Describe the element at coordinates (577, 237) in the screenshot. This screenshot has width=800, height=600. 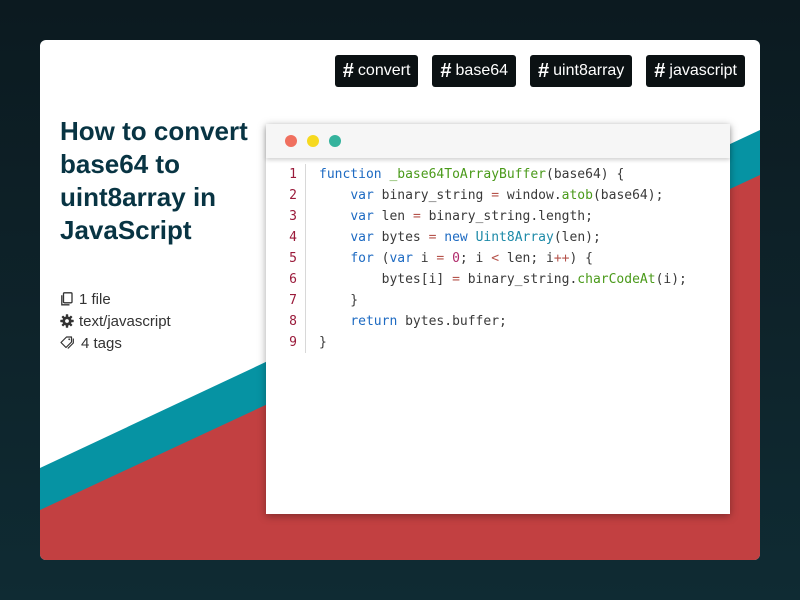
I see `code-token: (len);` at that location.